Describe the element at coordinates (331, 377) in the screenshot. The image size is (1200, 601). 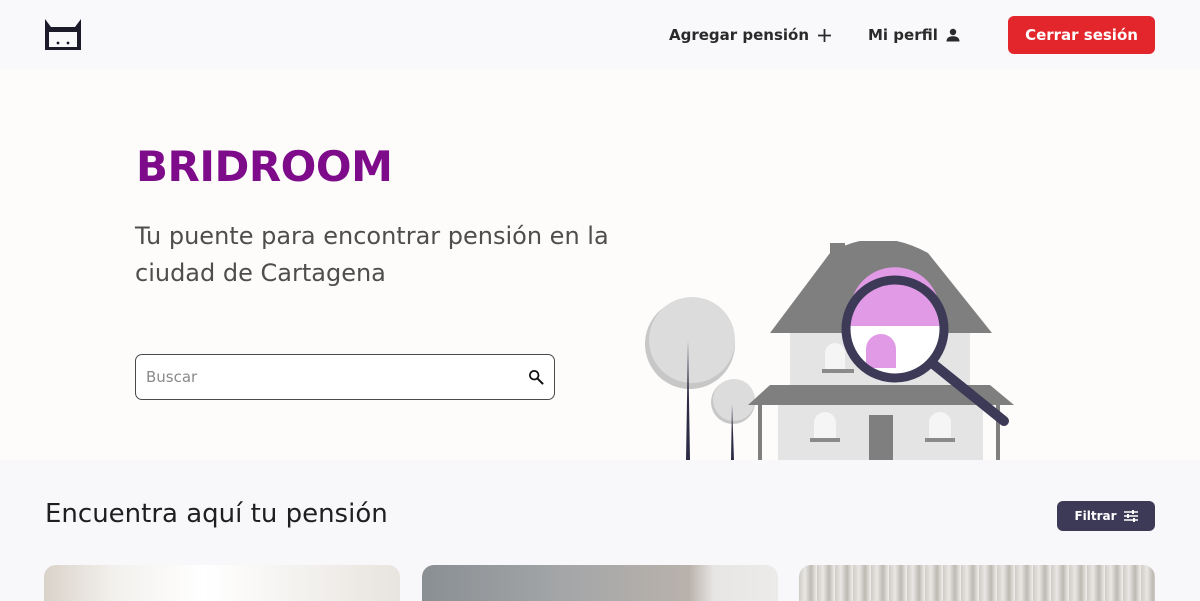
I see `search-input` at that location.